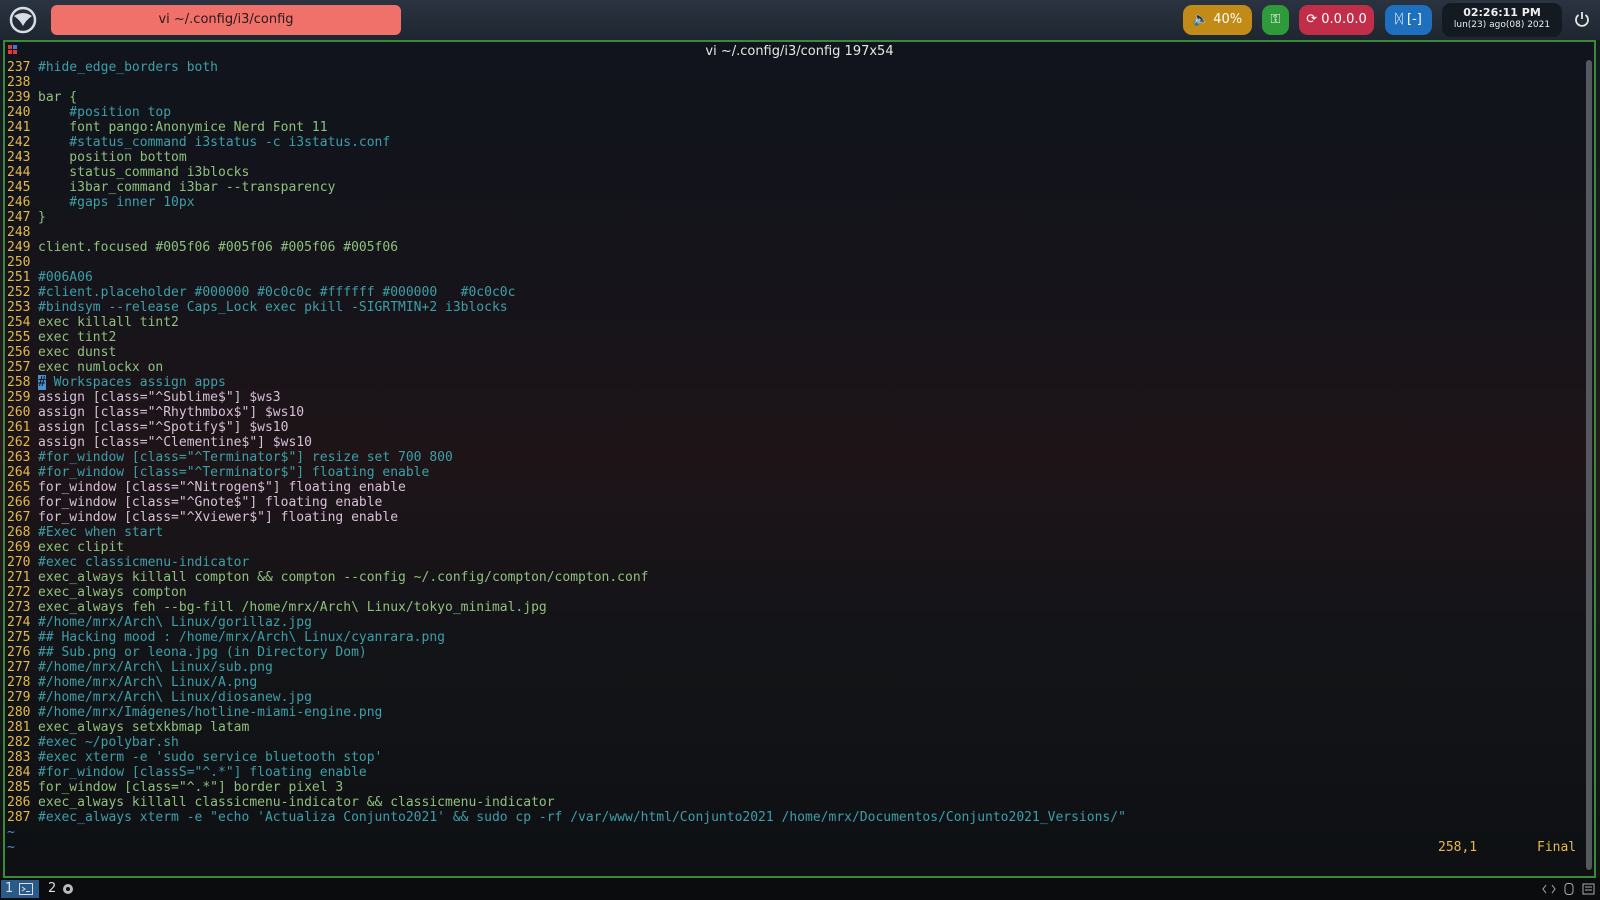 The height and width of the screenshot is (900, 1600). Describe the element at coordinates (19, 292) in the screenshot. I see `line-number: 252` at that location.